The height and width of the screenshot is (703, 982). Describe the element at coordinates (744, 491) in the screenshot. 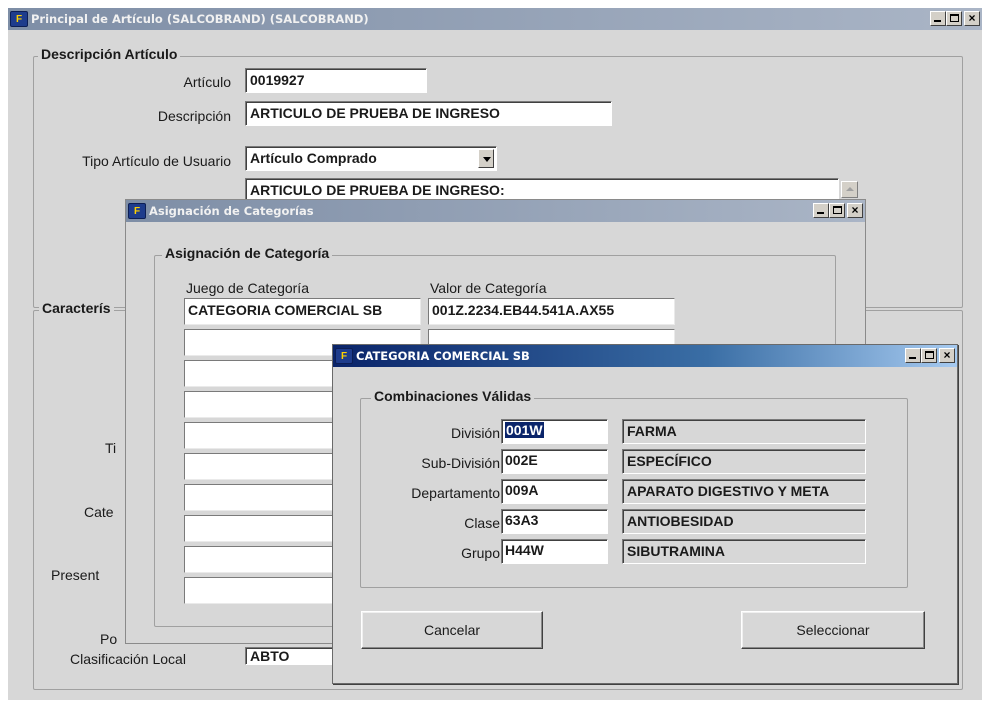

I see `combinacion-description-field: APARATO DIGESTIVO Y META` at that location.